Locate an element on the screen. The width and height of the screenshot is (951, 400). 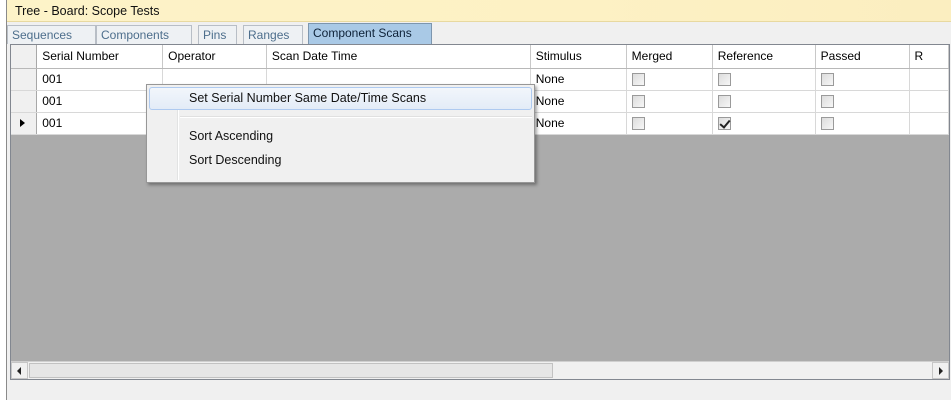
scroll-left-button is located at coordinates (19, 370).